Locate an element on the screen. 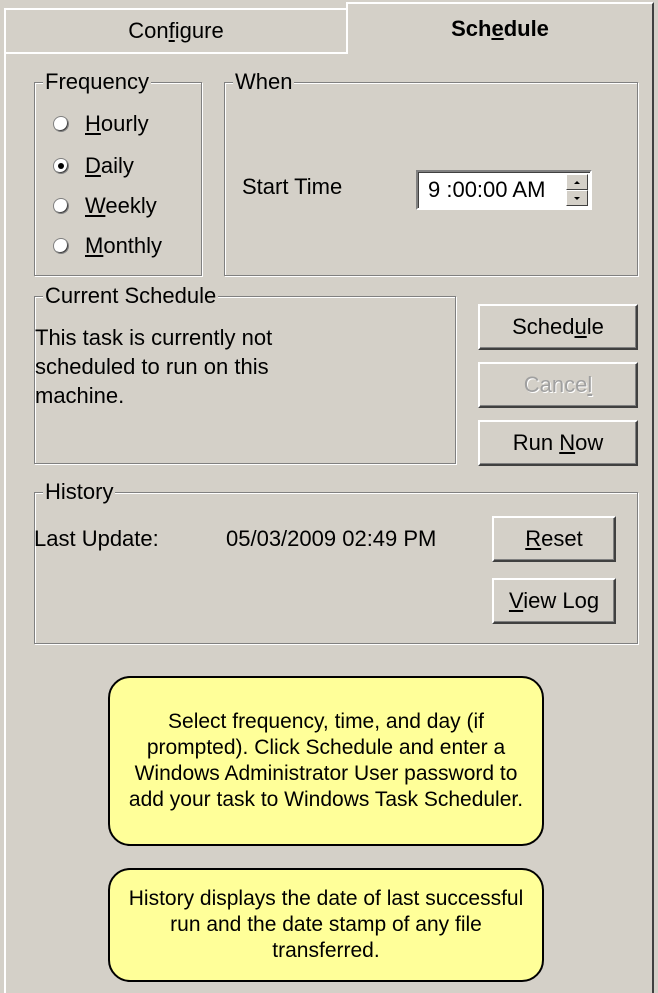 Image resolution: width=658 pixels, height=993 pixels. spin-up-button is located at coordinates (577, 182).